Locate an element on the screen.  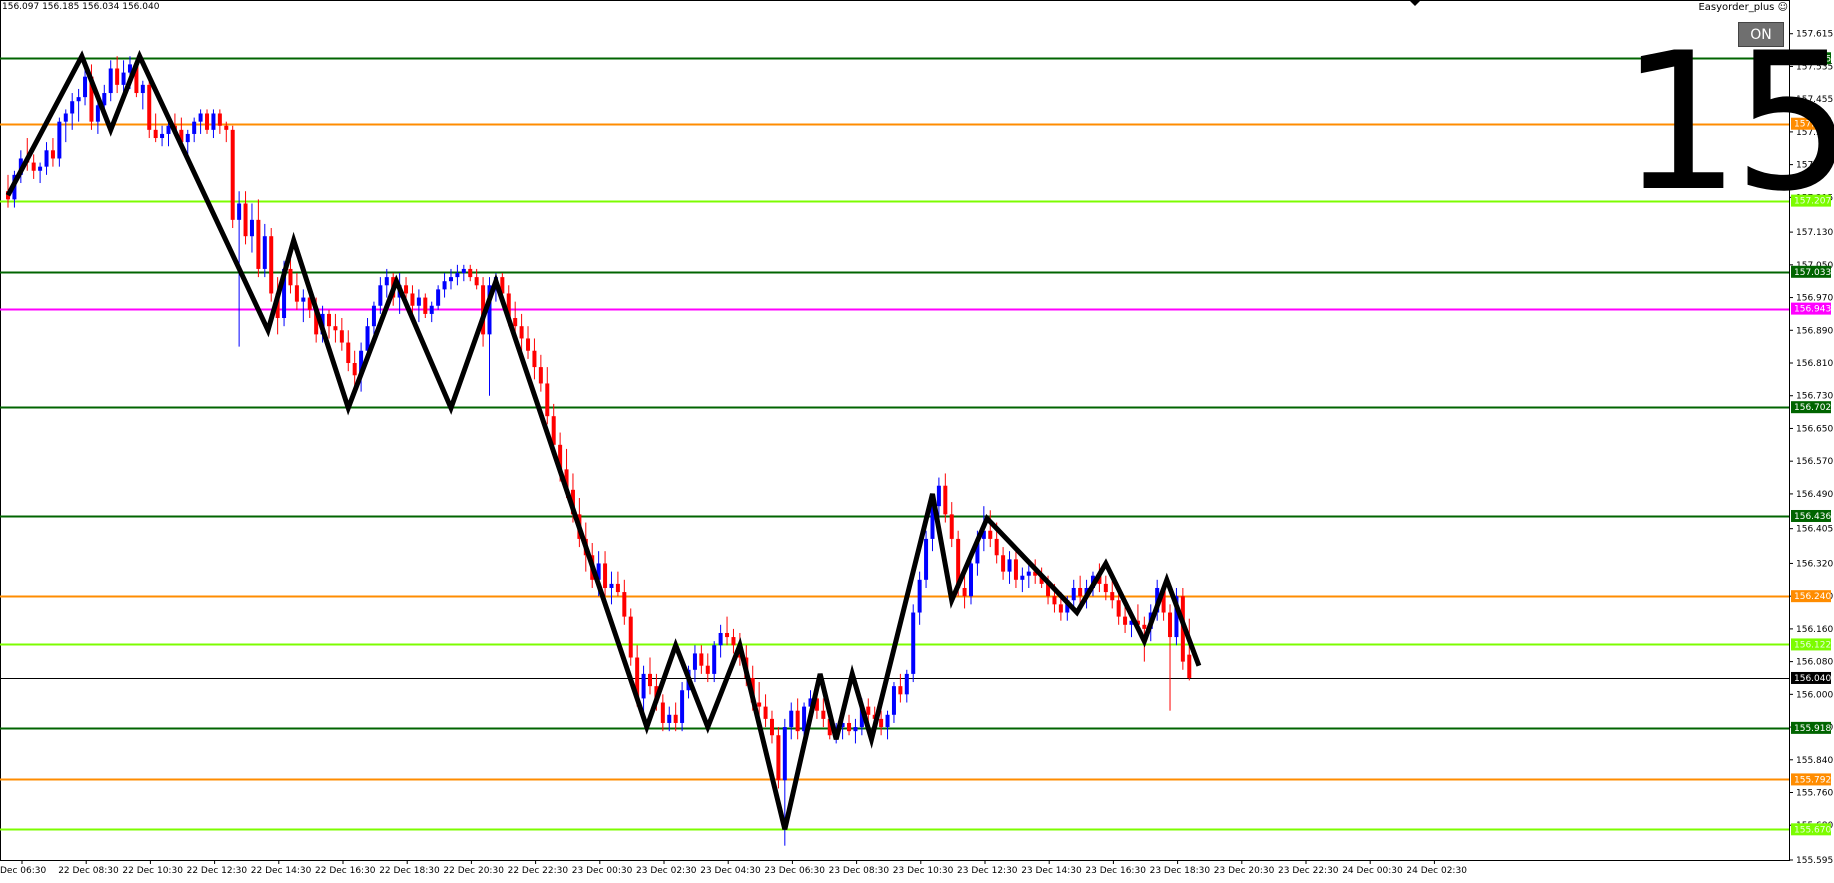
time-tick-label-10: 23 Dec 02:30 is located at coordinates (666, 871).